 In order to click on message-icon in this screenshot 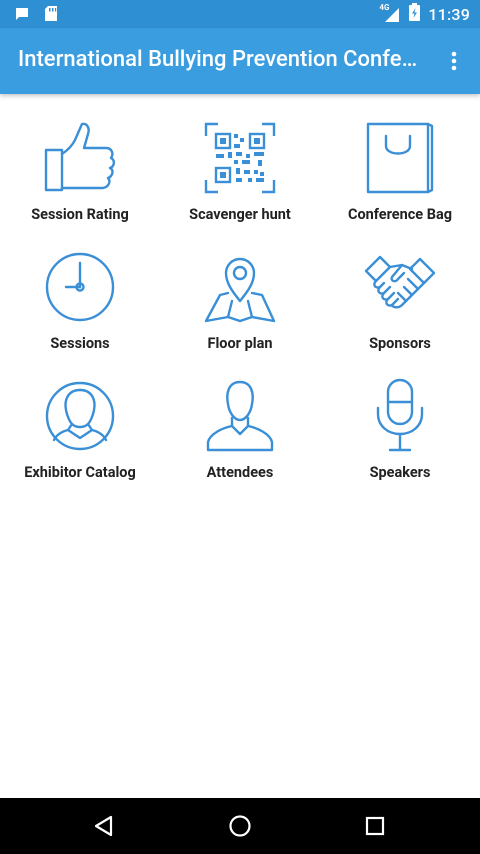, I will do `click(22, 16)`.